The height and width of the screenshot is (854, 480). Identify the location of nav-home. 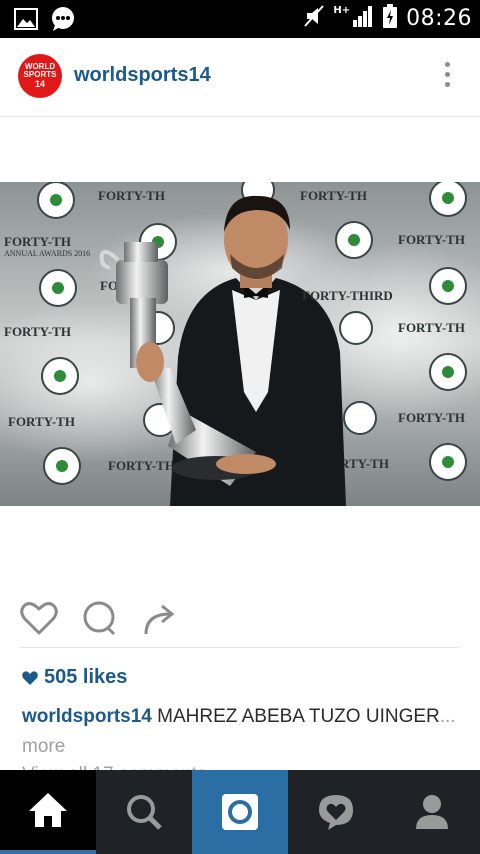
(48, 812).